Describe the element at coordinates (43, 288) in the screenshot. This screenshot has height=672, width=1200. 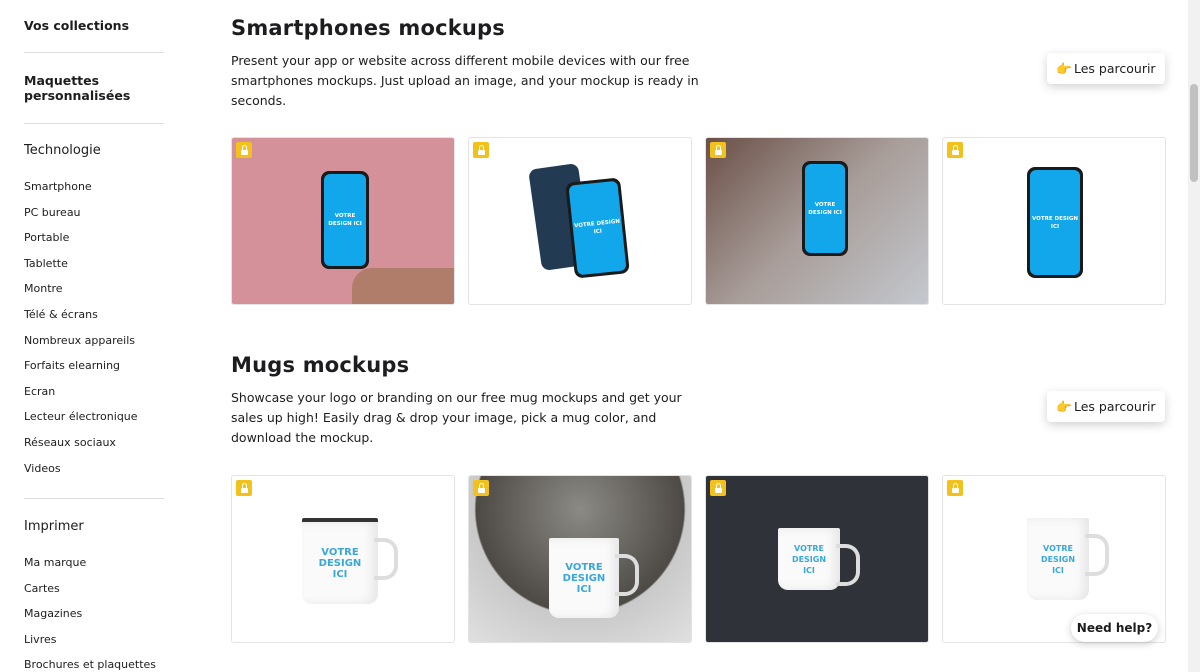
I see `sidebar-item: Montre` at that location.